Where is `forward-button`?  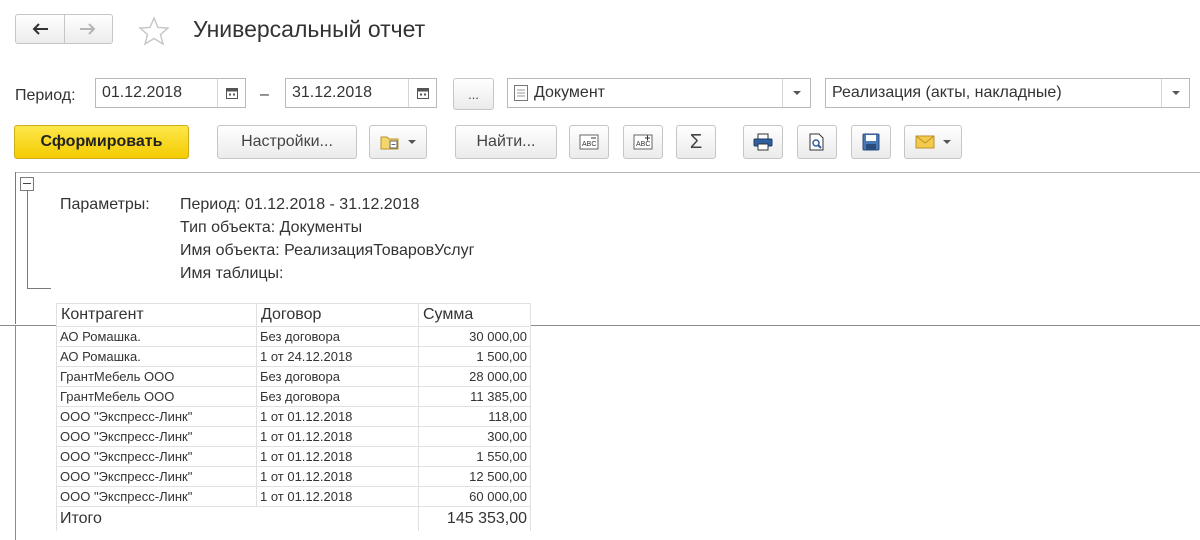
forward-button is located at coordinates (88, 29).